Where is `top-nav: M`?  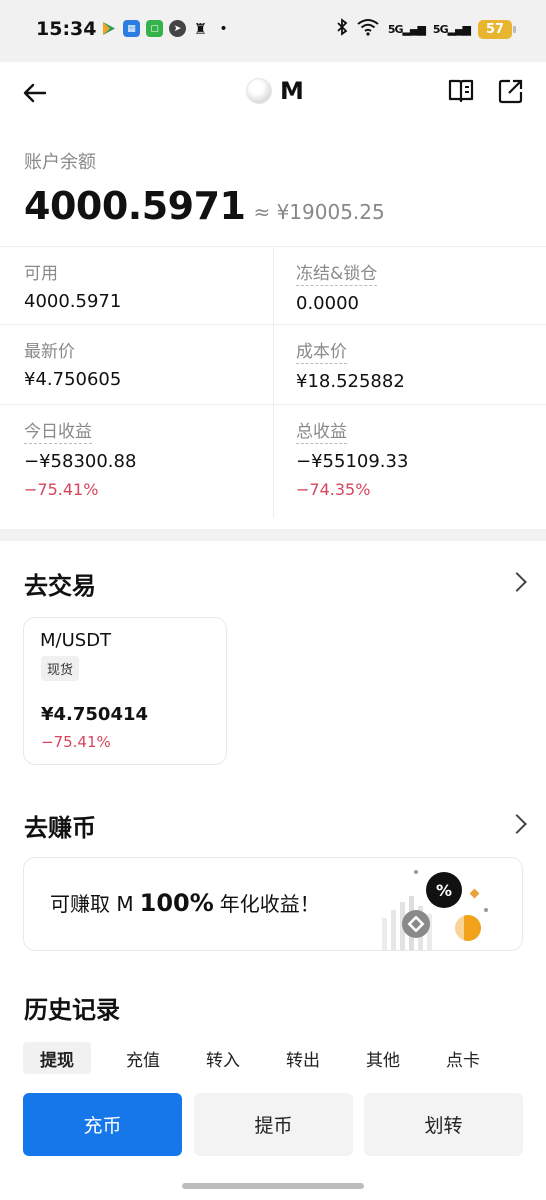 top-nav: M is located at coordinates (273, 93).